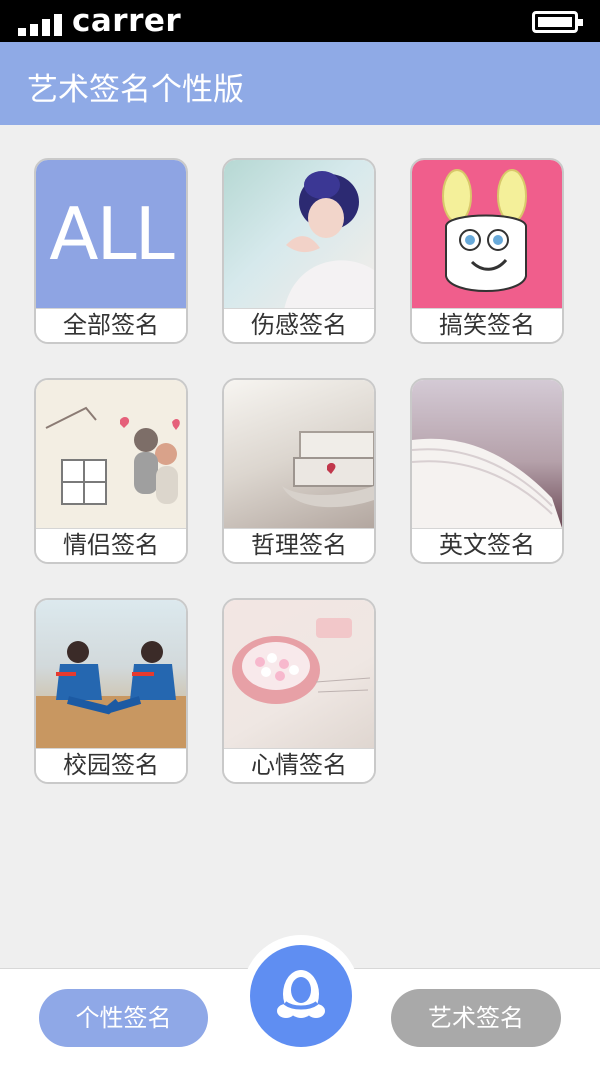  I want to click on all-icon: ALL, so click(111, 234).